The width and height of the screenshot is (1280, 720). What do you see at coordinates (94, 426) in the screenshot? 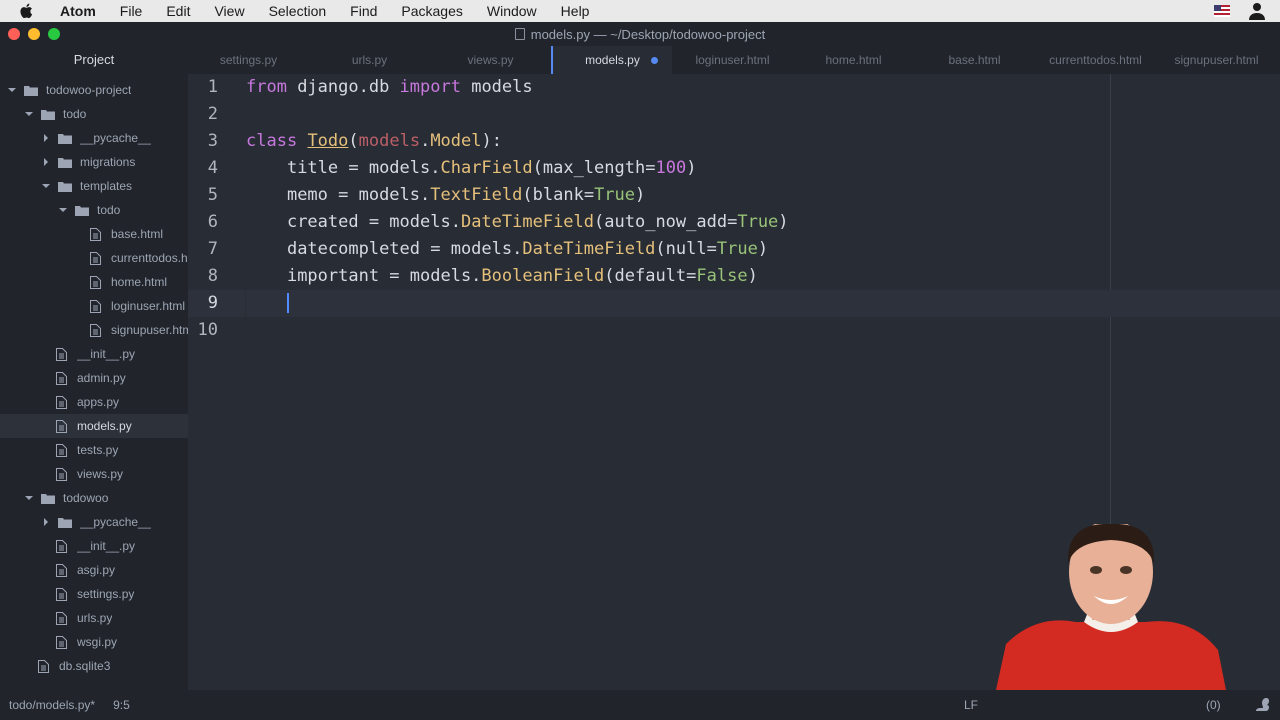
I see `tree-file-models-py: models.py` at bounding box center [94, 426].